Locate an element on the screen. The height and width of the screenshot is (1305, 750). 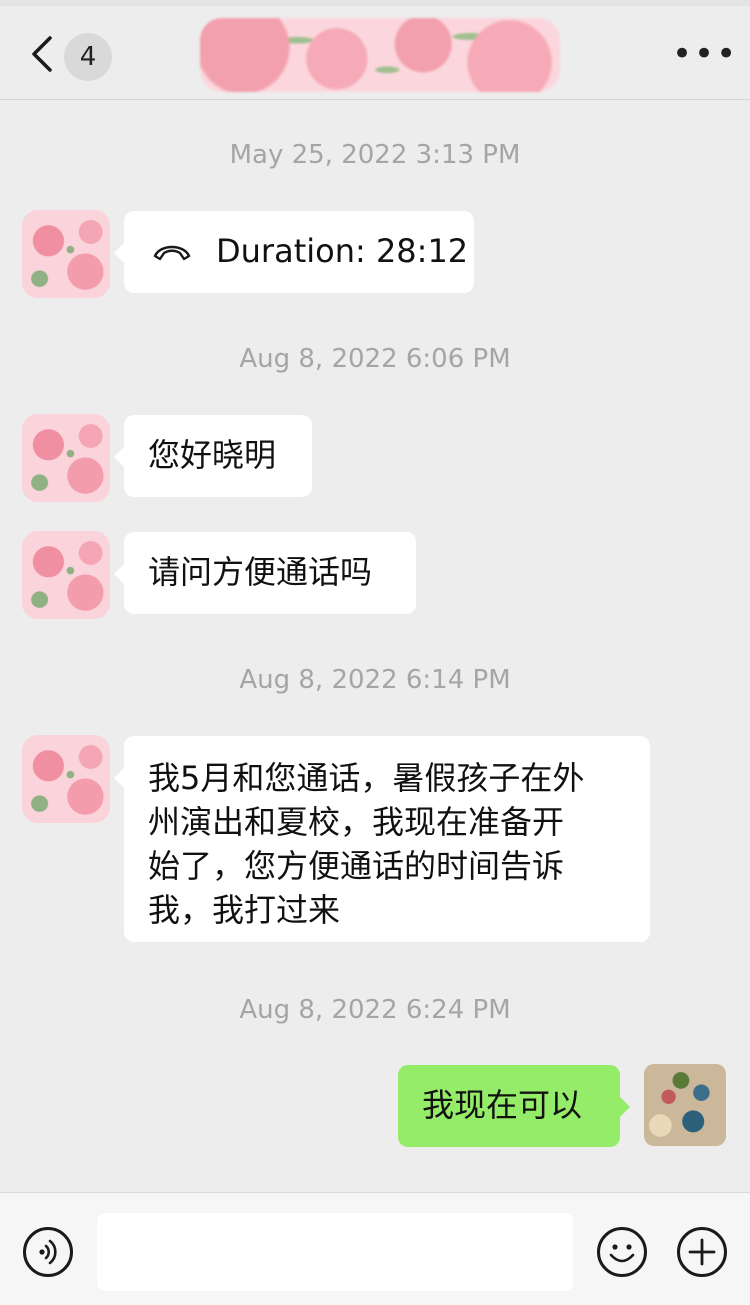
back-chevron-icon is located at coordinates (42, 54).